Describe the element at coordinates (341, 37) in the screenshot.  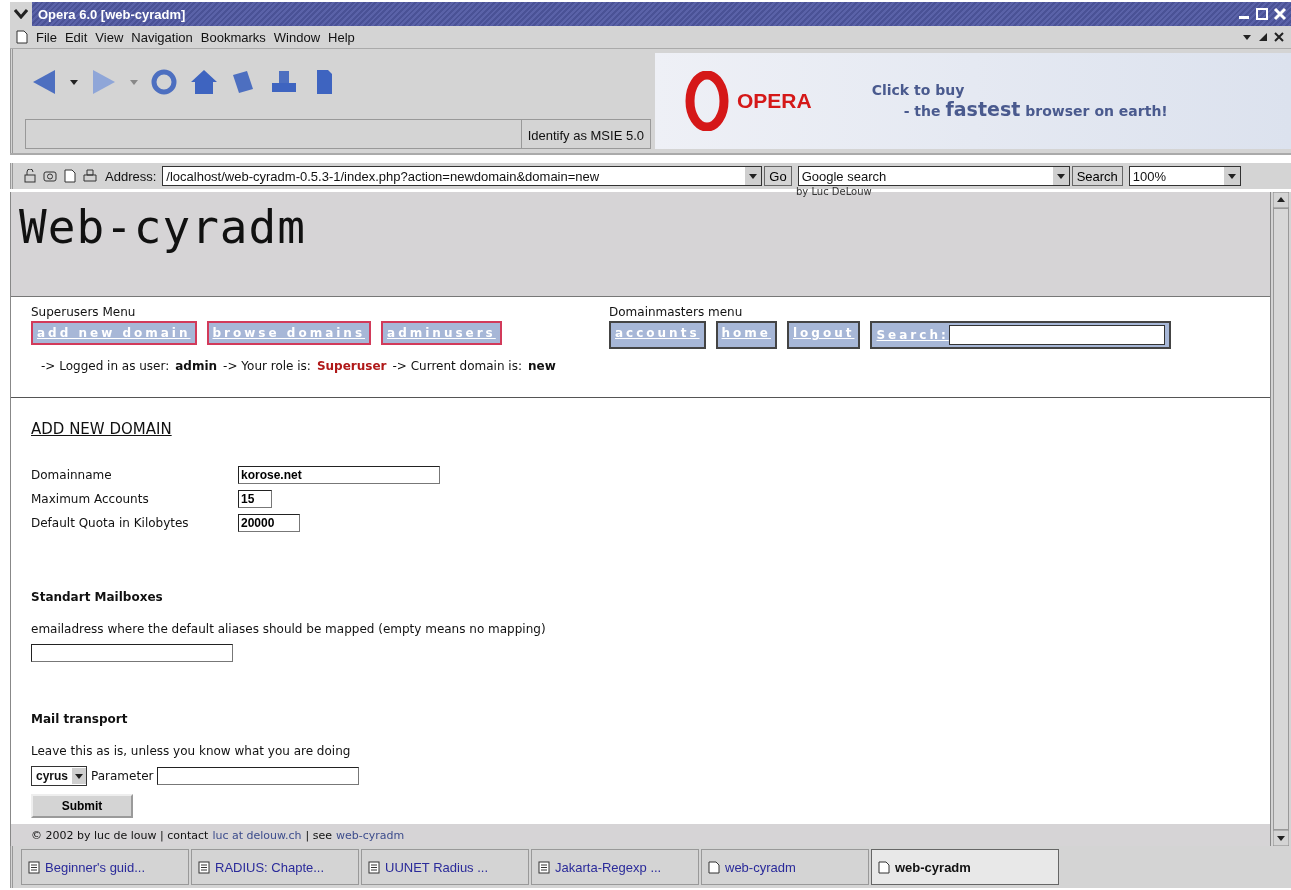
I see `menu-item: Help` at that location.